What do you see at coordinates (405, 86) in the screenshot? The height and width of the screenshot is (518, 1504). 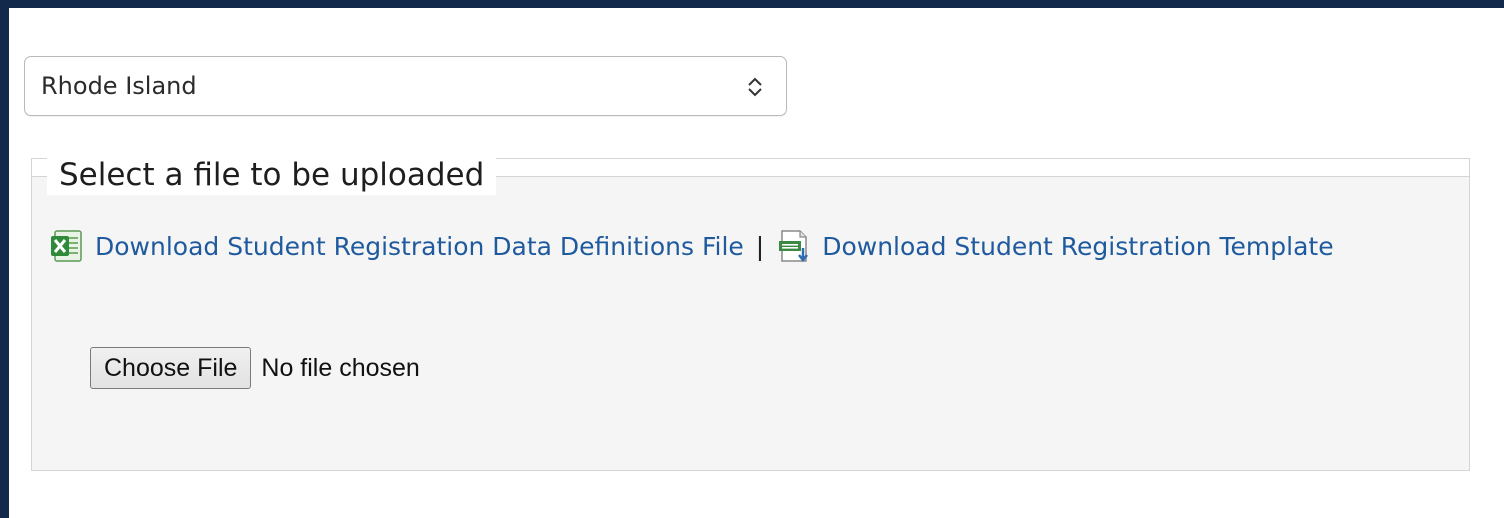 I see `state-select: Rhode Island` at bounding box center [405, 86].